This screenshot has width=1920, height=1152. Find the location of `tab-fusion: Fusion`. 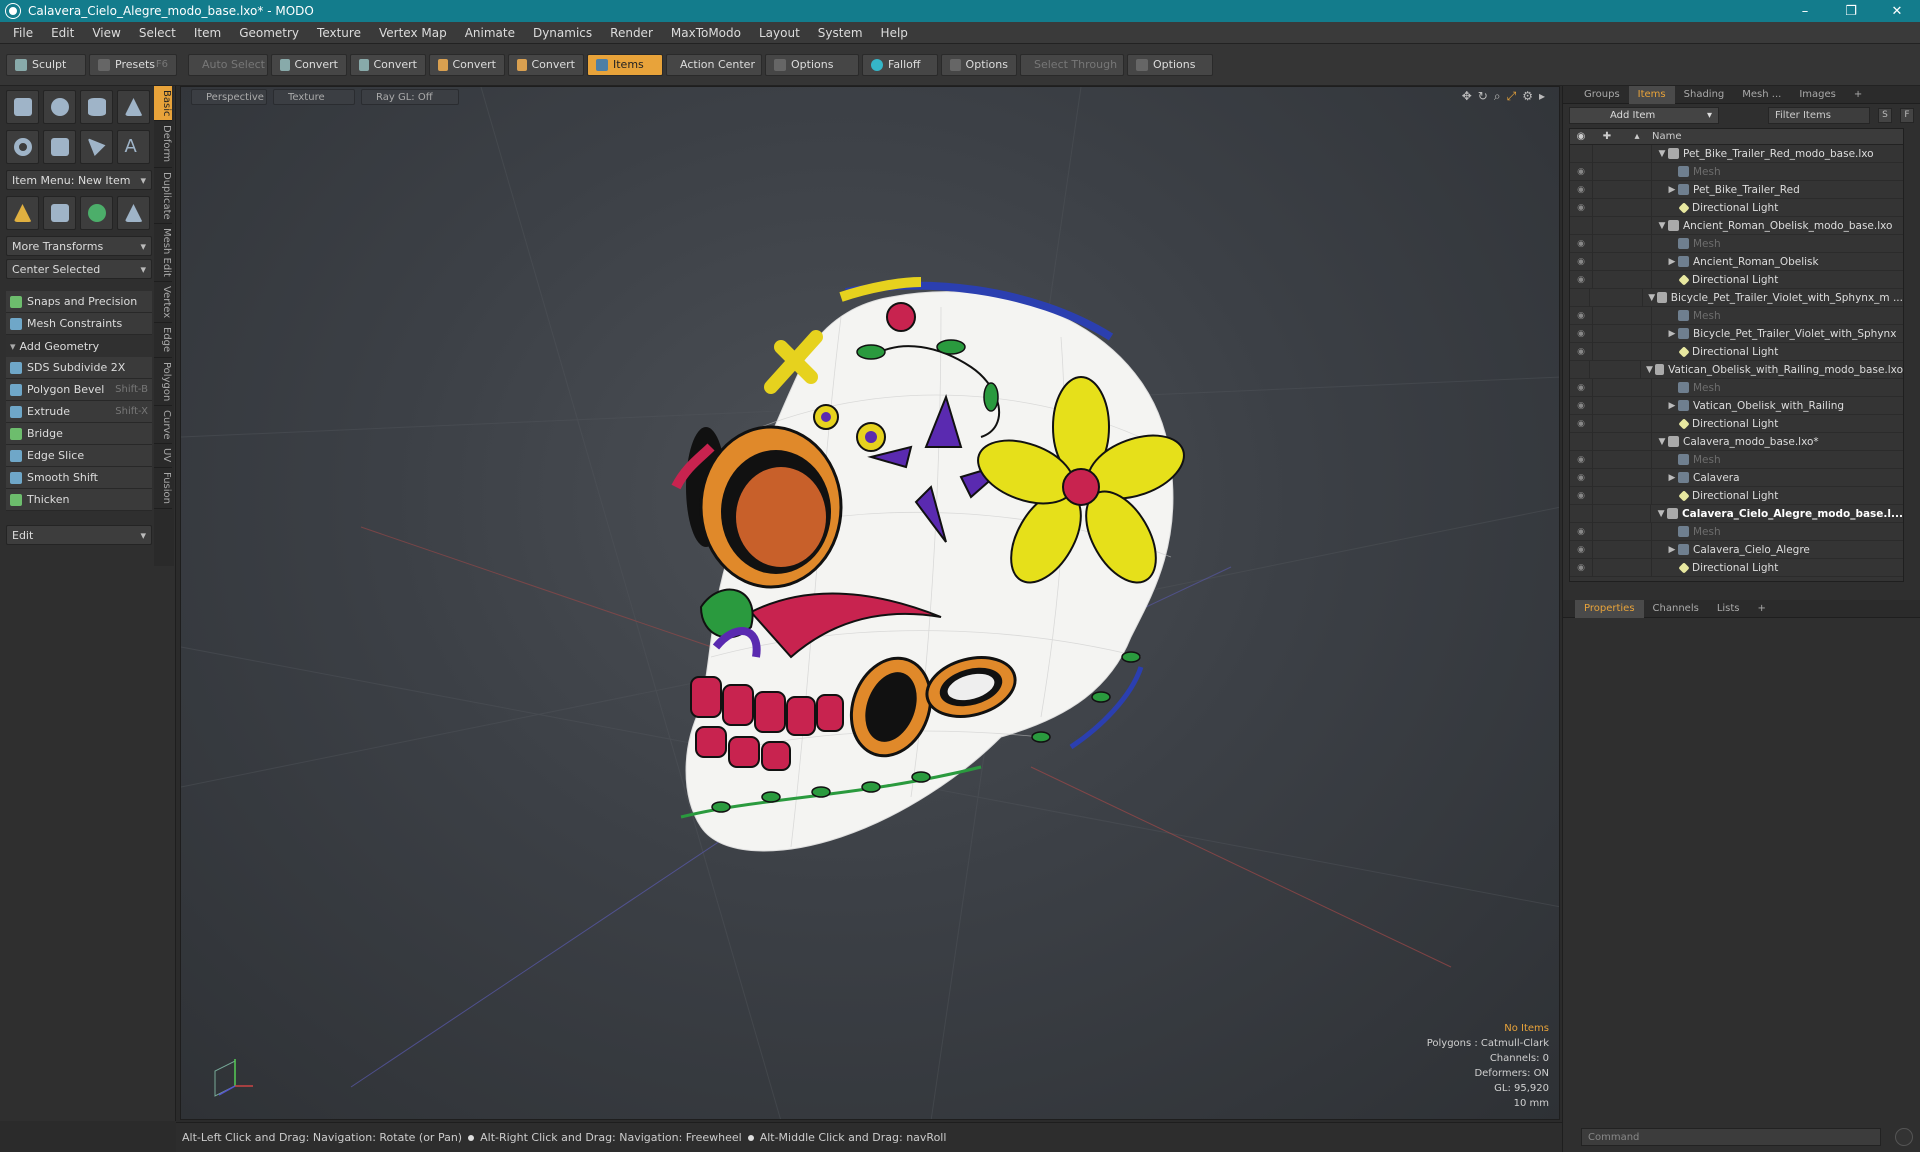

tab-fusion: Fusion is located at coordinates (163, 488).